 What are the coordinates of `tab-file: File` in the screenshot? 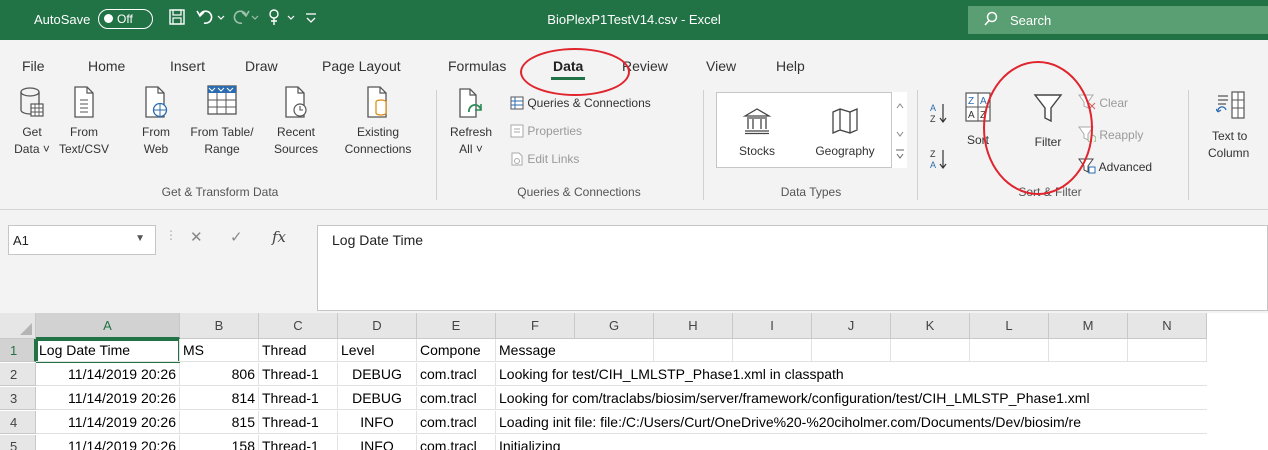 It's located at (33, 66).